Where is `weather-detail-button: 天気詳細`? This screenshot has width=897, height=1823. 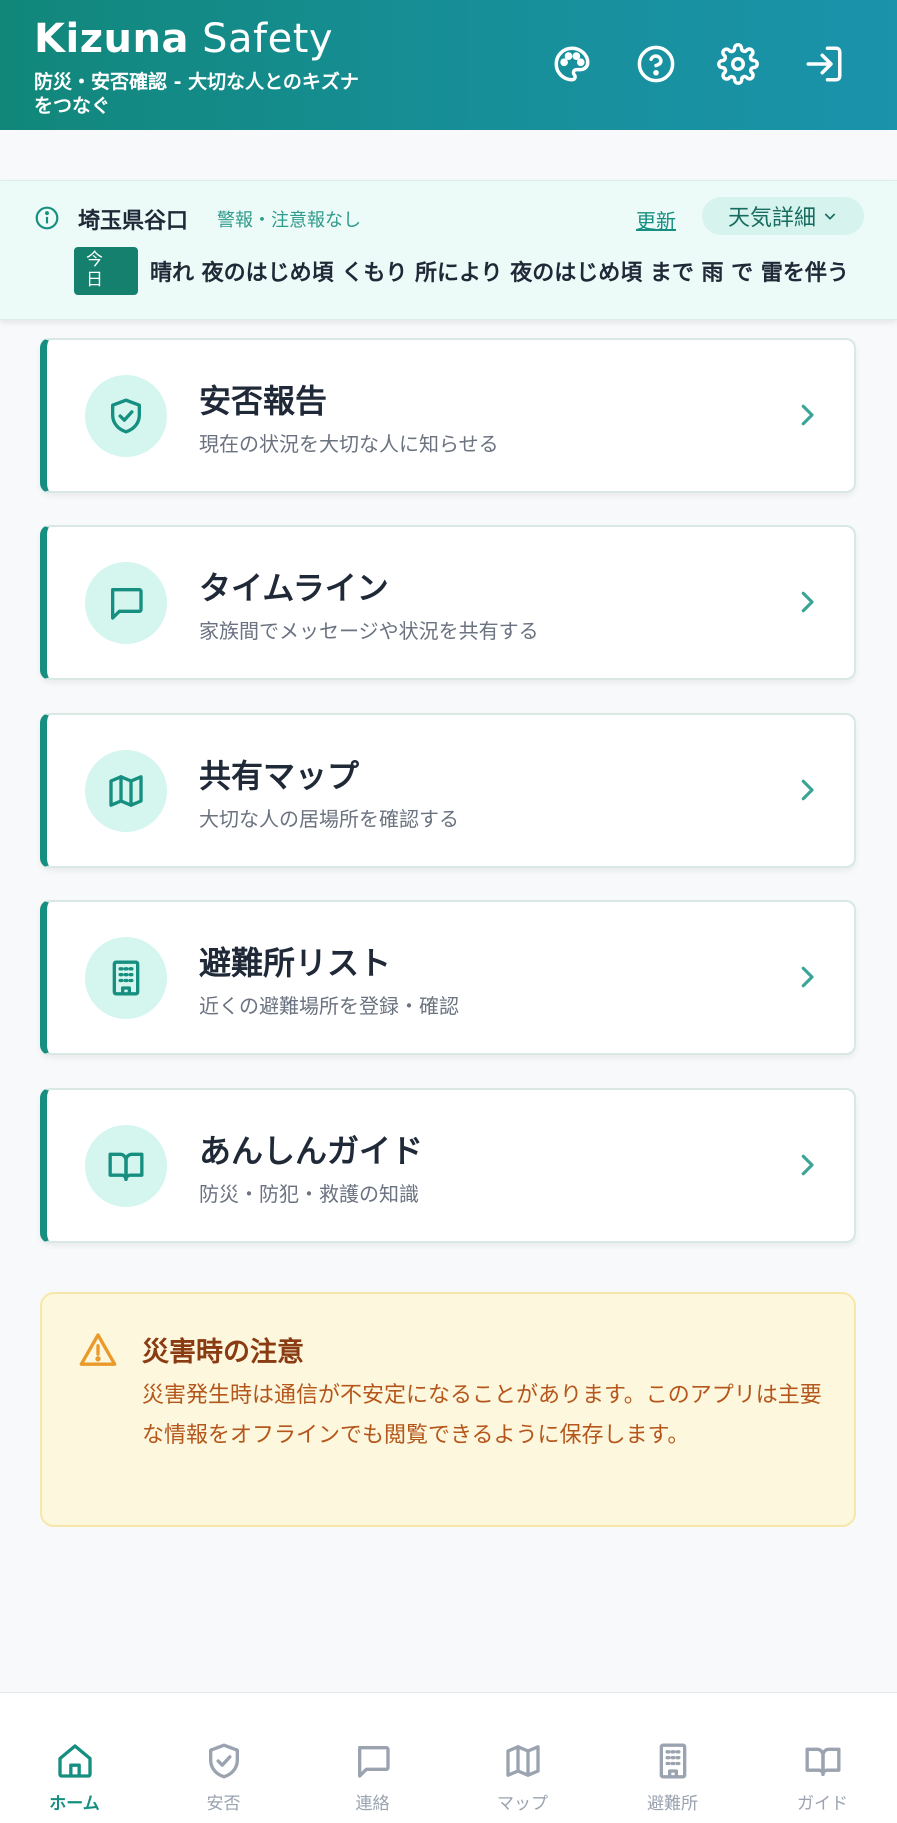
weather-detail-button: 天気詳細 is located at coordinates (783, 216).